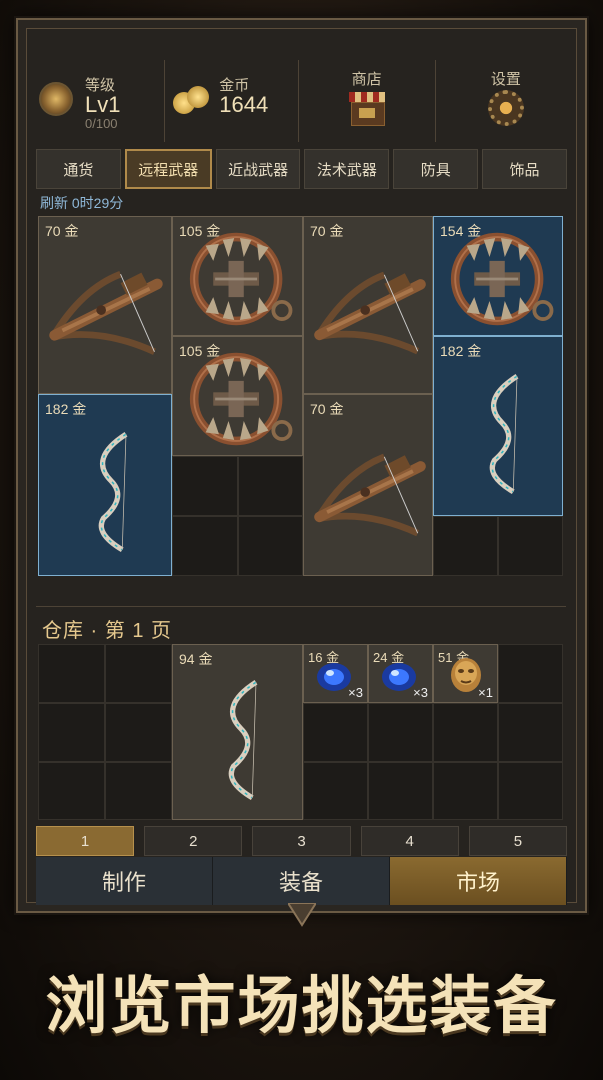 The height and width of the screenshot is (1080, 603). What do you see at coordinates (78, 169) in the screenshot?
I see `tab-currency: 通货` at bounding box center [78, 169].